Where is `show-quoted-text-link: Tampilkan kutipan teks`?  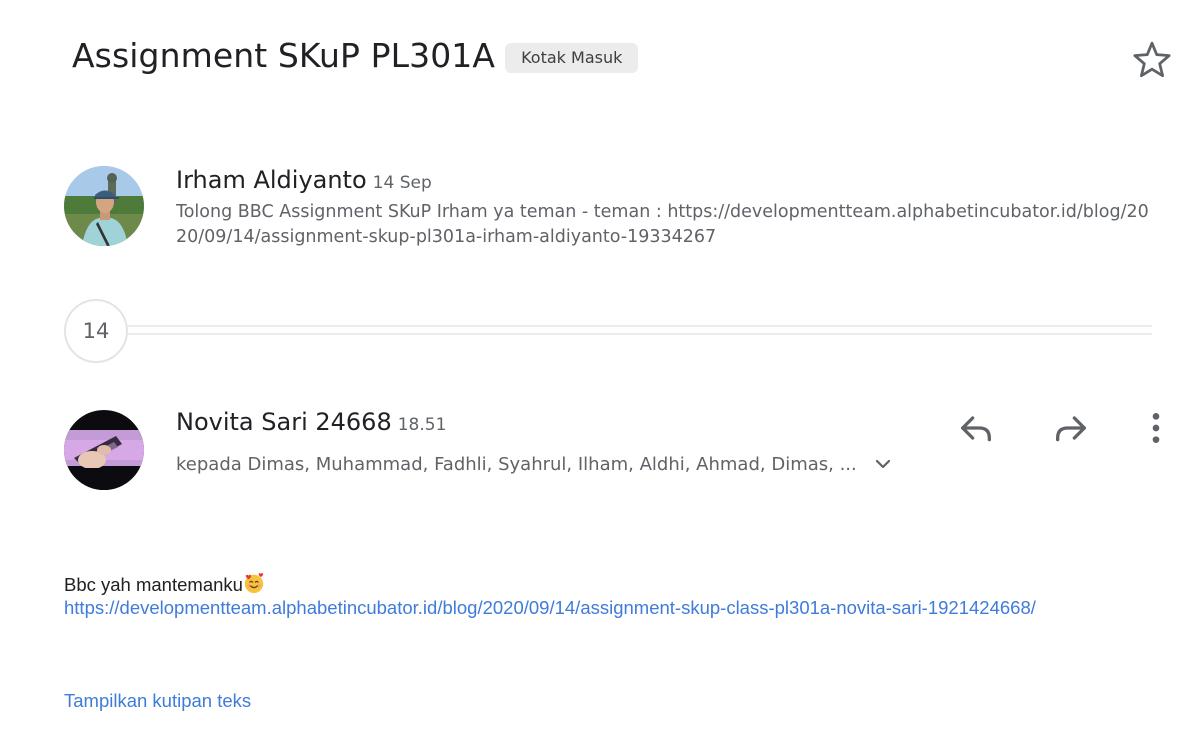
show-quoted-text-link: Tampilkan kutipan teks is located at coordinates (157, 701).